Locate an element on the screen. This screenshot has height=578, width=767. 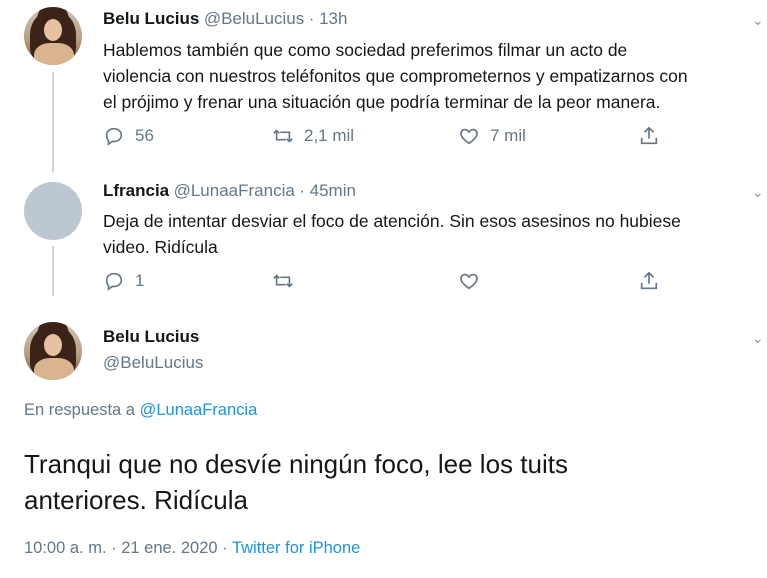
tweet-time: · 13h is located at coordinates (328, 18).